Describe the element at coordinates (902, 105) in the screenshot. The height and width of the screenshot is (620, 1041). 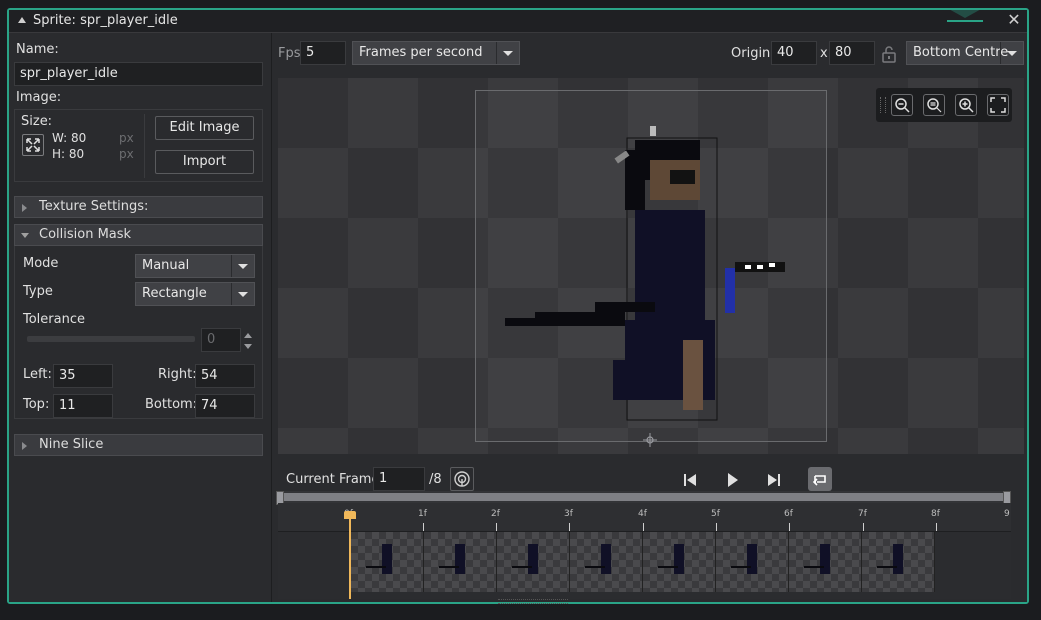
I see `zoom-out-icon` at that location.